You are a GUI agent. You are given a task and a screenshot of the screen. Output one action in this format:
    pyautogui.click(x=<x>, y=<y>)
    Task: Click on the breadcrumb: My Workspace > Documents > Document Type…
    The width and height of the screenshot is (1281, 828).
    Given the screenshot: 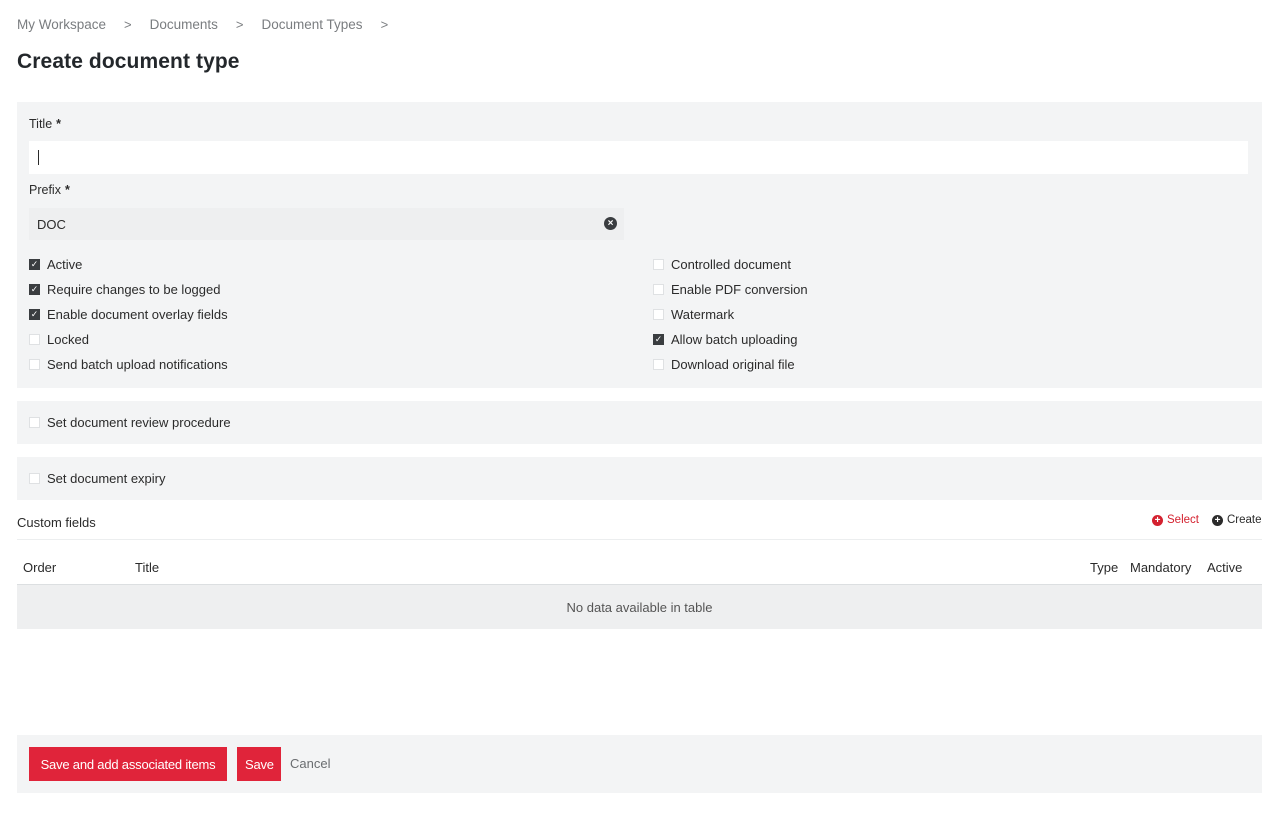 What is the action you would take?
    pyautogui.click(x=211, y=24)
    